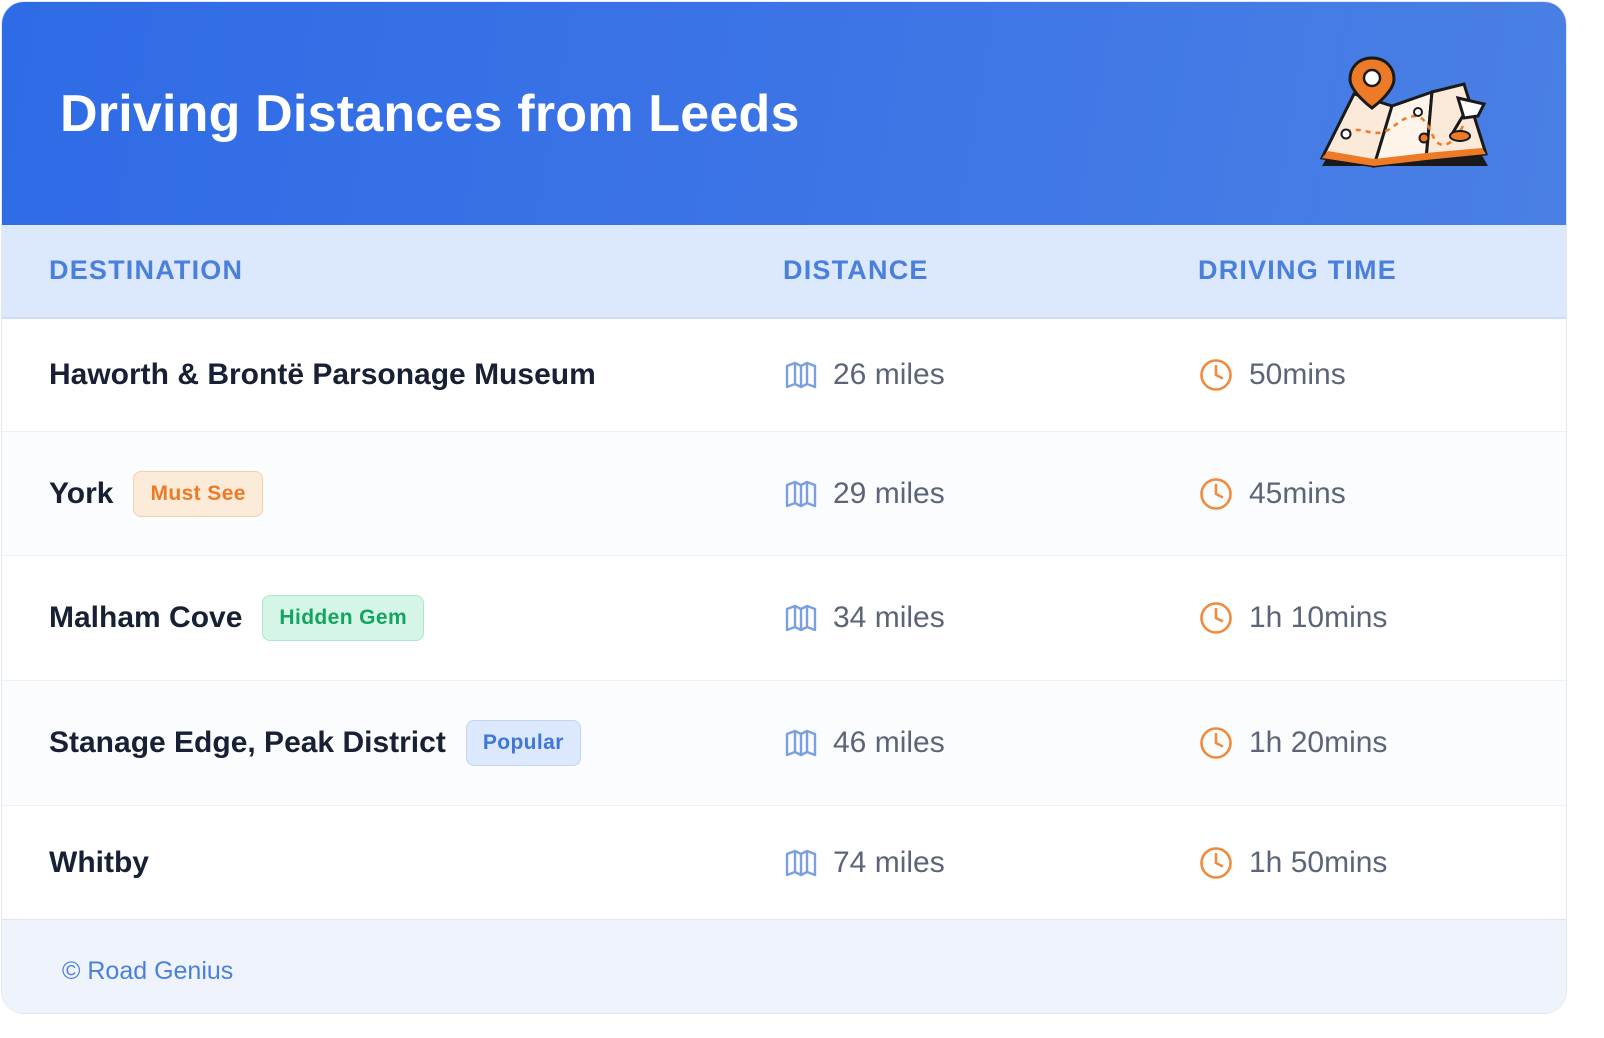 The image size is (1604, 1038). Describe the element at coordinates (784, 966) in the screenshot. I see `card-footer: © Road Genius` at that location.